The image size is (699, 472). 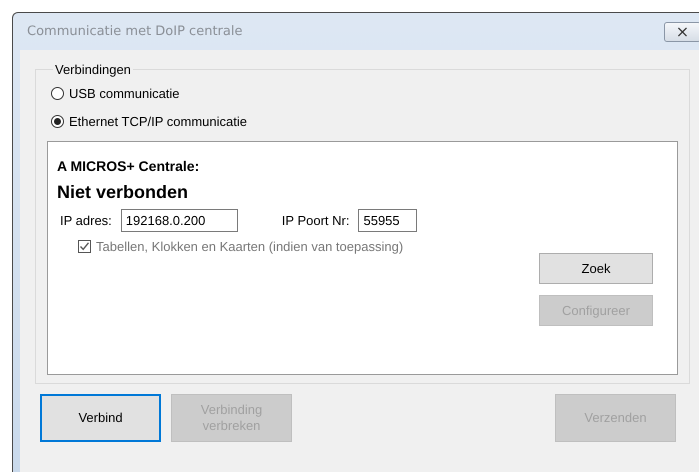 I want to click on device-heading: A MICROS+ Centrale:, so click(x=128, y=166).